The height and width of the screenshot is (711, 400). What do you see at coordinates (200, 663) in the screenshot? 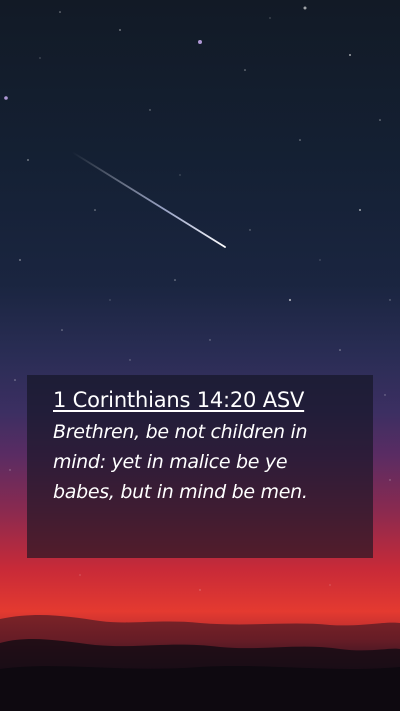
I see `horizon-silhouette` at bounding box center [200, 663].